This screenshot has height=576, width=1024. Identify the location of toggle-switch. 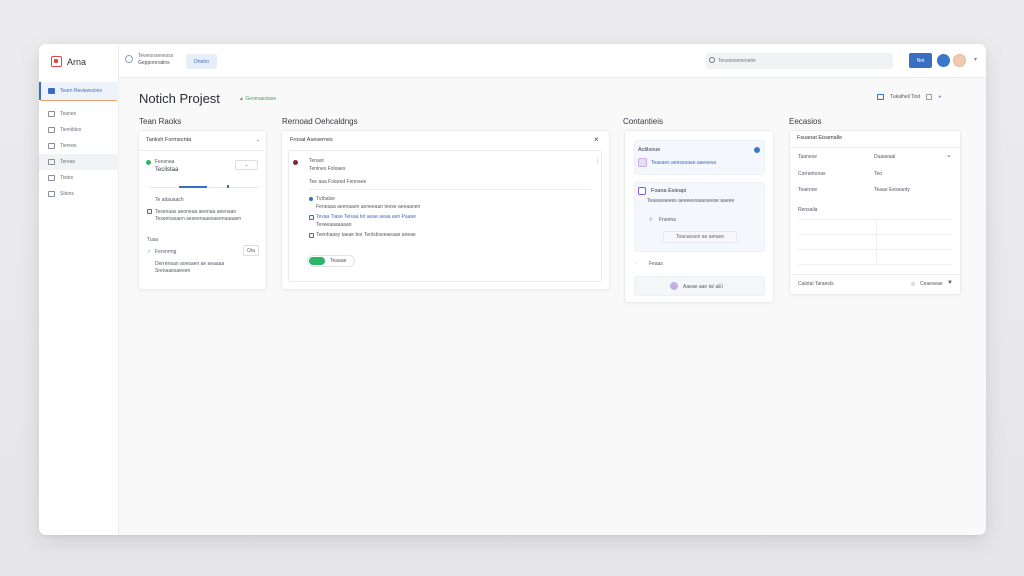
(317, 261).